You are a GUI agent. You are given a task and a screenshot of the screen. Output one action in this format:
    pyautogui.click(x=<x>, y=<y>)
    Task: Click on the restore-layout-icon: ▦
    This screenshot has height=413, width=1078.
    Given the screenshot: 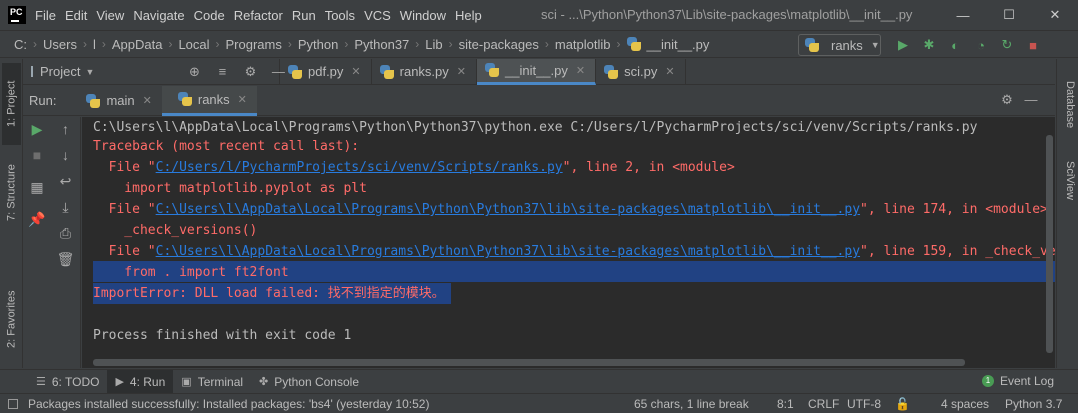 What is the action you would take?
    pyautogui.click(x=37, y=187)
    